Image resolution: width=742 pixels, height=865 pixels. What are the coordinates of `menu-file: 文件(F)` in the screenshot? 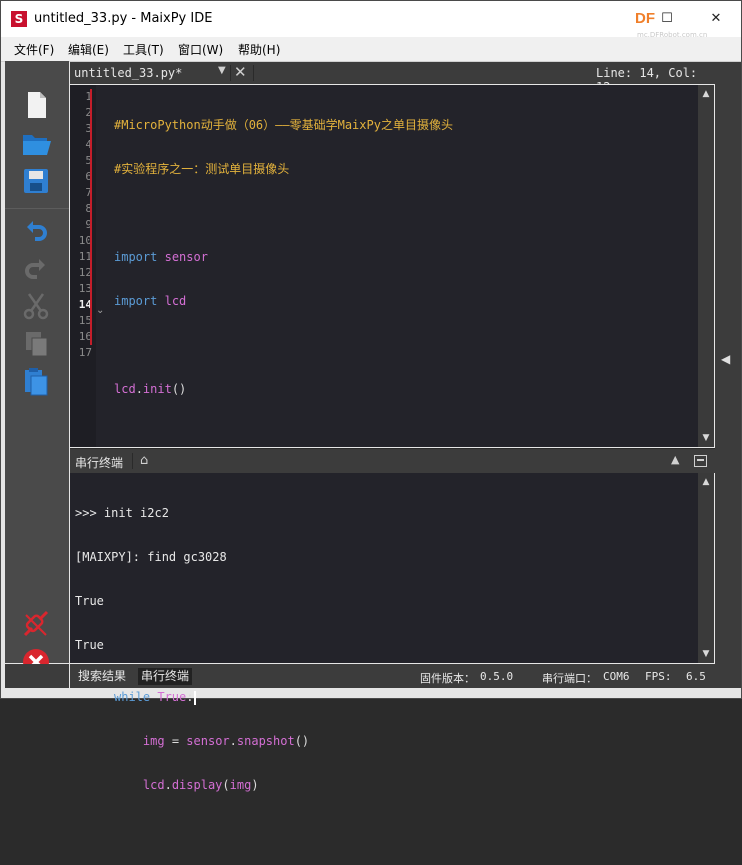 It's located at (34, 49).